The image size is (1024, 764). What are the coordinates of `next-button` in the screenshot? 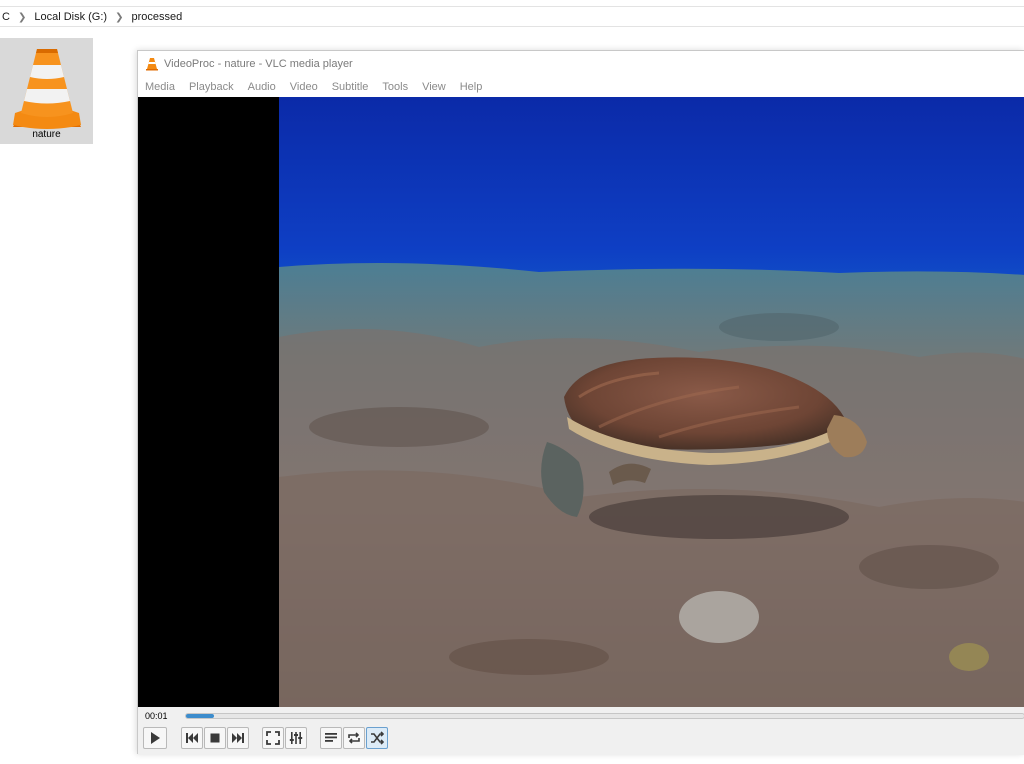 It's located at (238, 738).